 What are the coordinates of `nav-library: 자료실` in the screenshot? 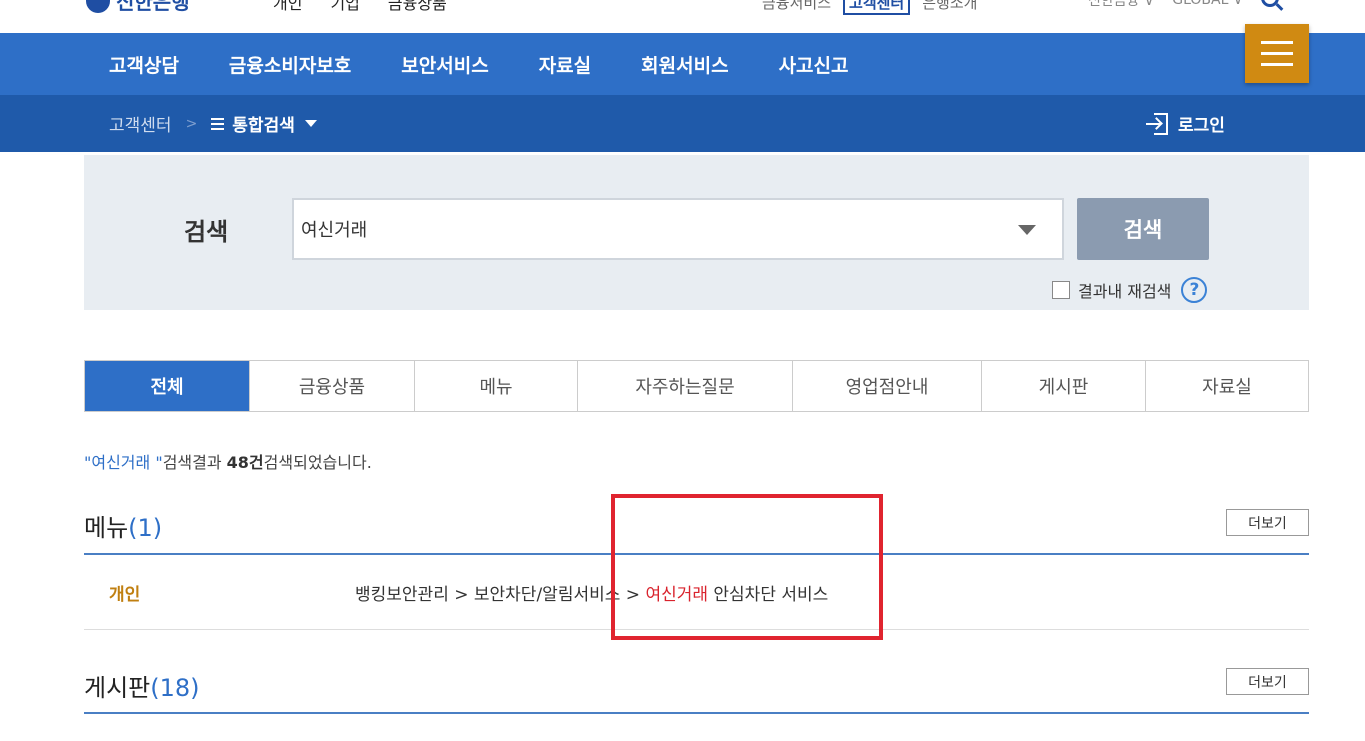 It's located at (565, 64).